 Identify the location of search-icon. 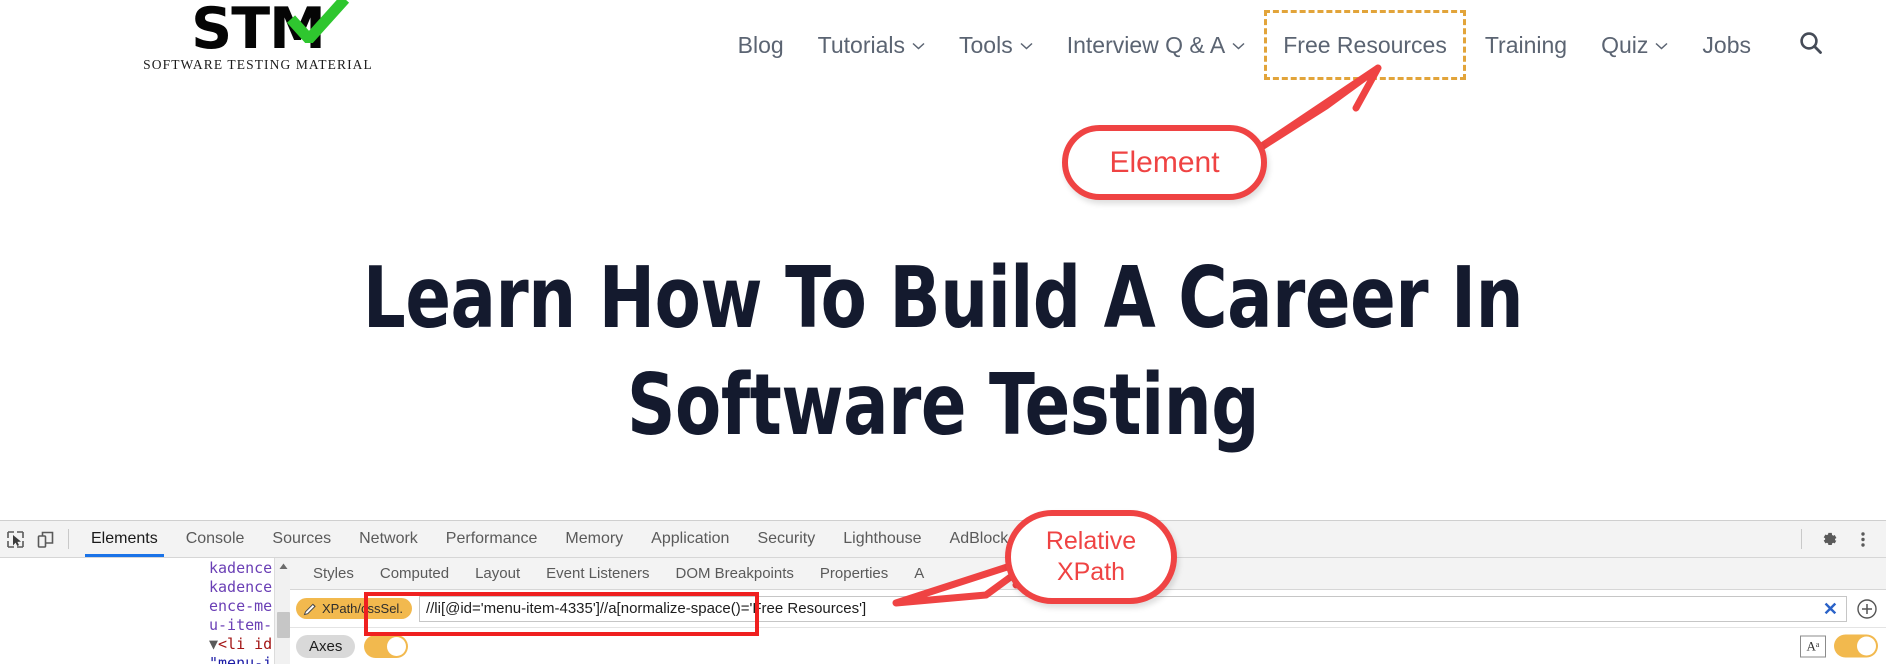
(1811, 43).